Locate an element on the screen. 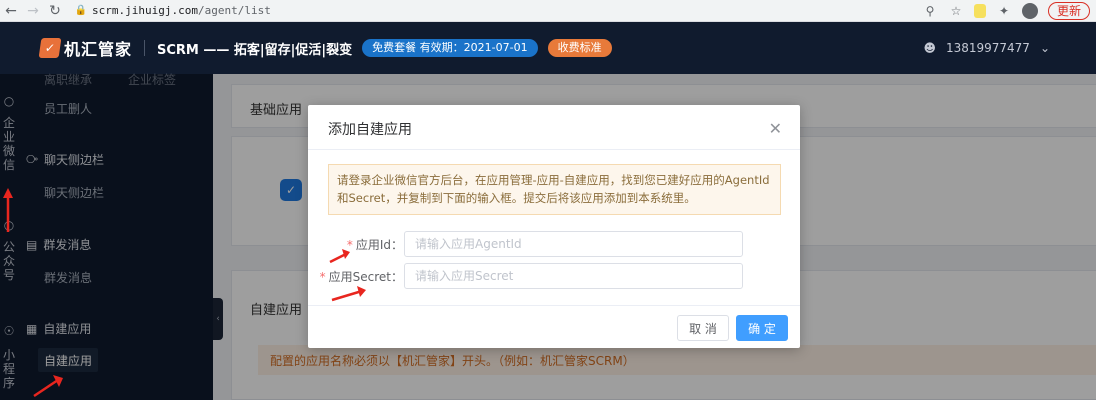 The height and width of the screenshot is (400, 1096). logo: ✓ 机汇管家 is located at coordinates (85, 48).